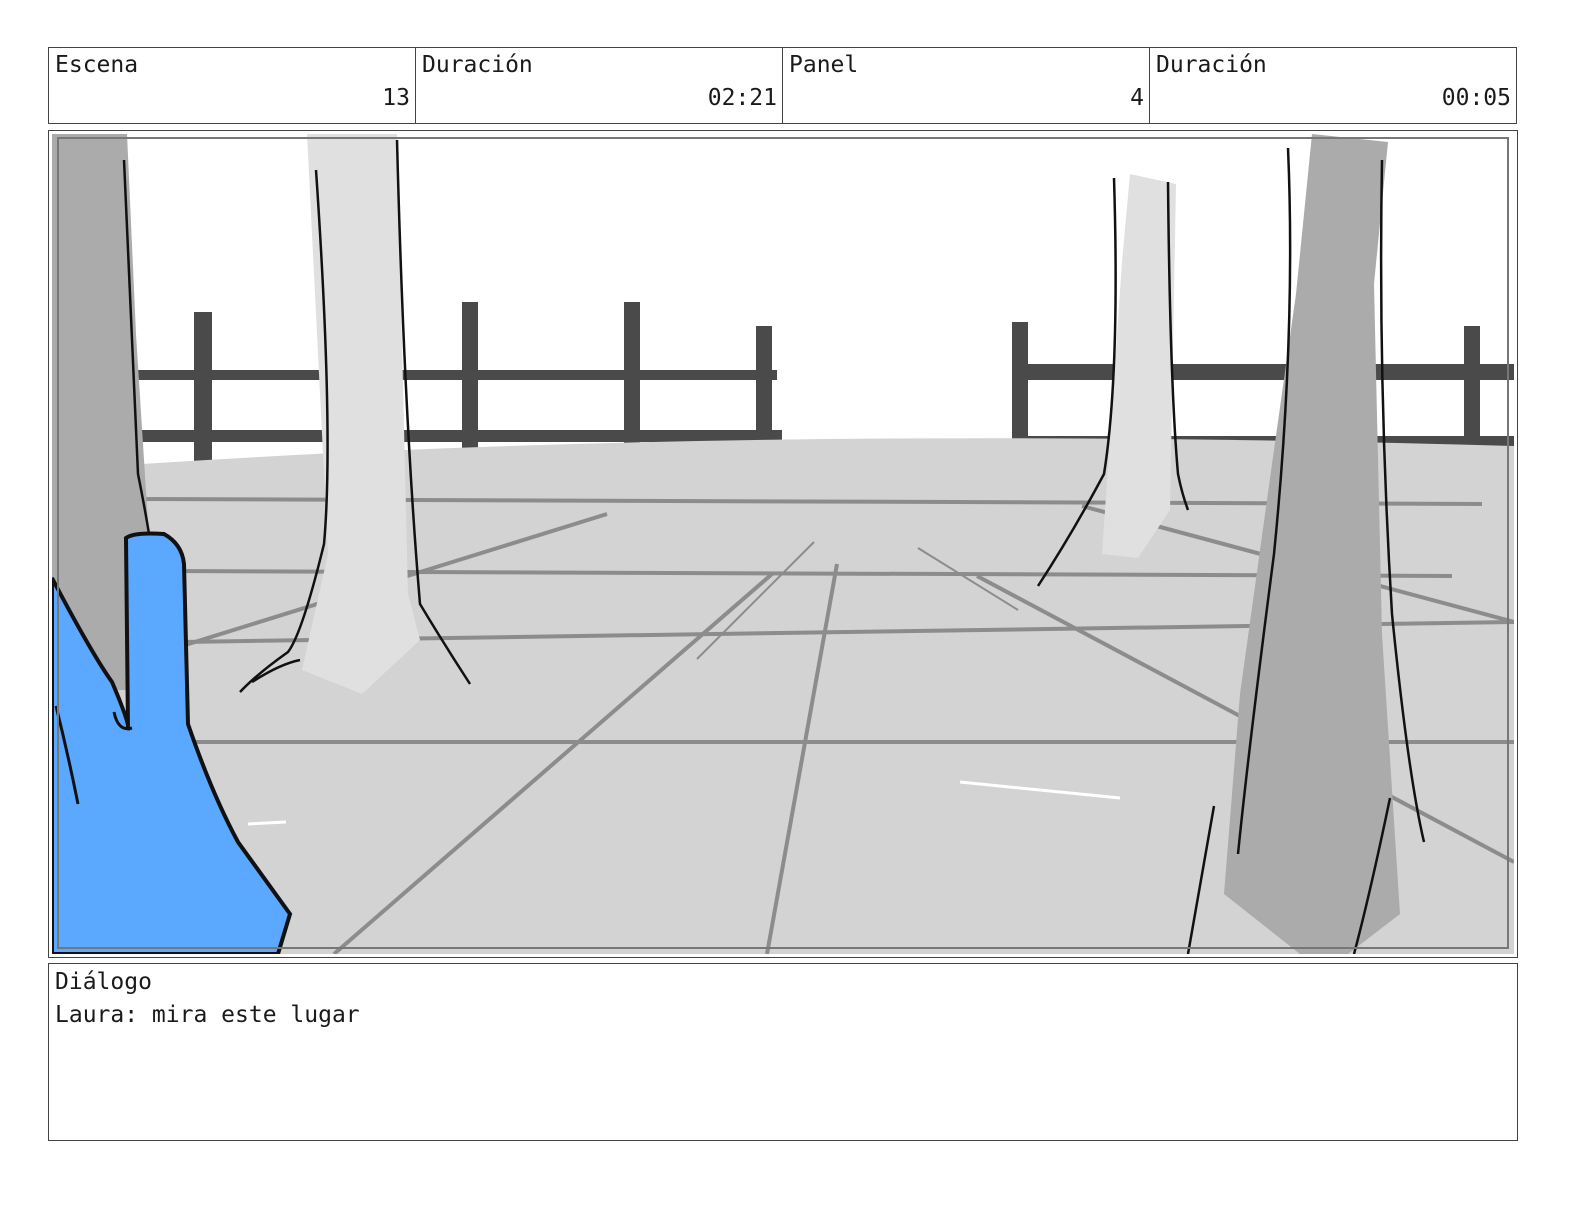 The height and width of the screenshot is (1224, 1584). Describe the element at coordinates (966, 85) in the screenshot. I see `panel-cell: Panel 4` at that location.